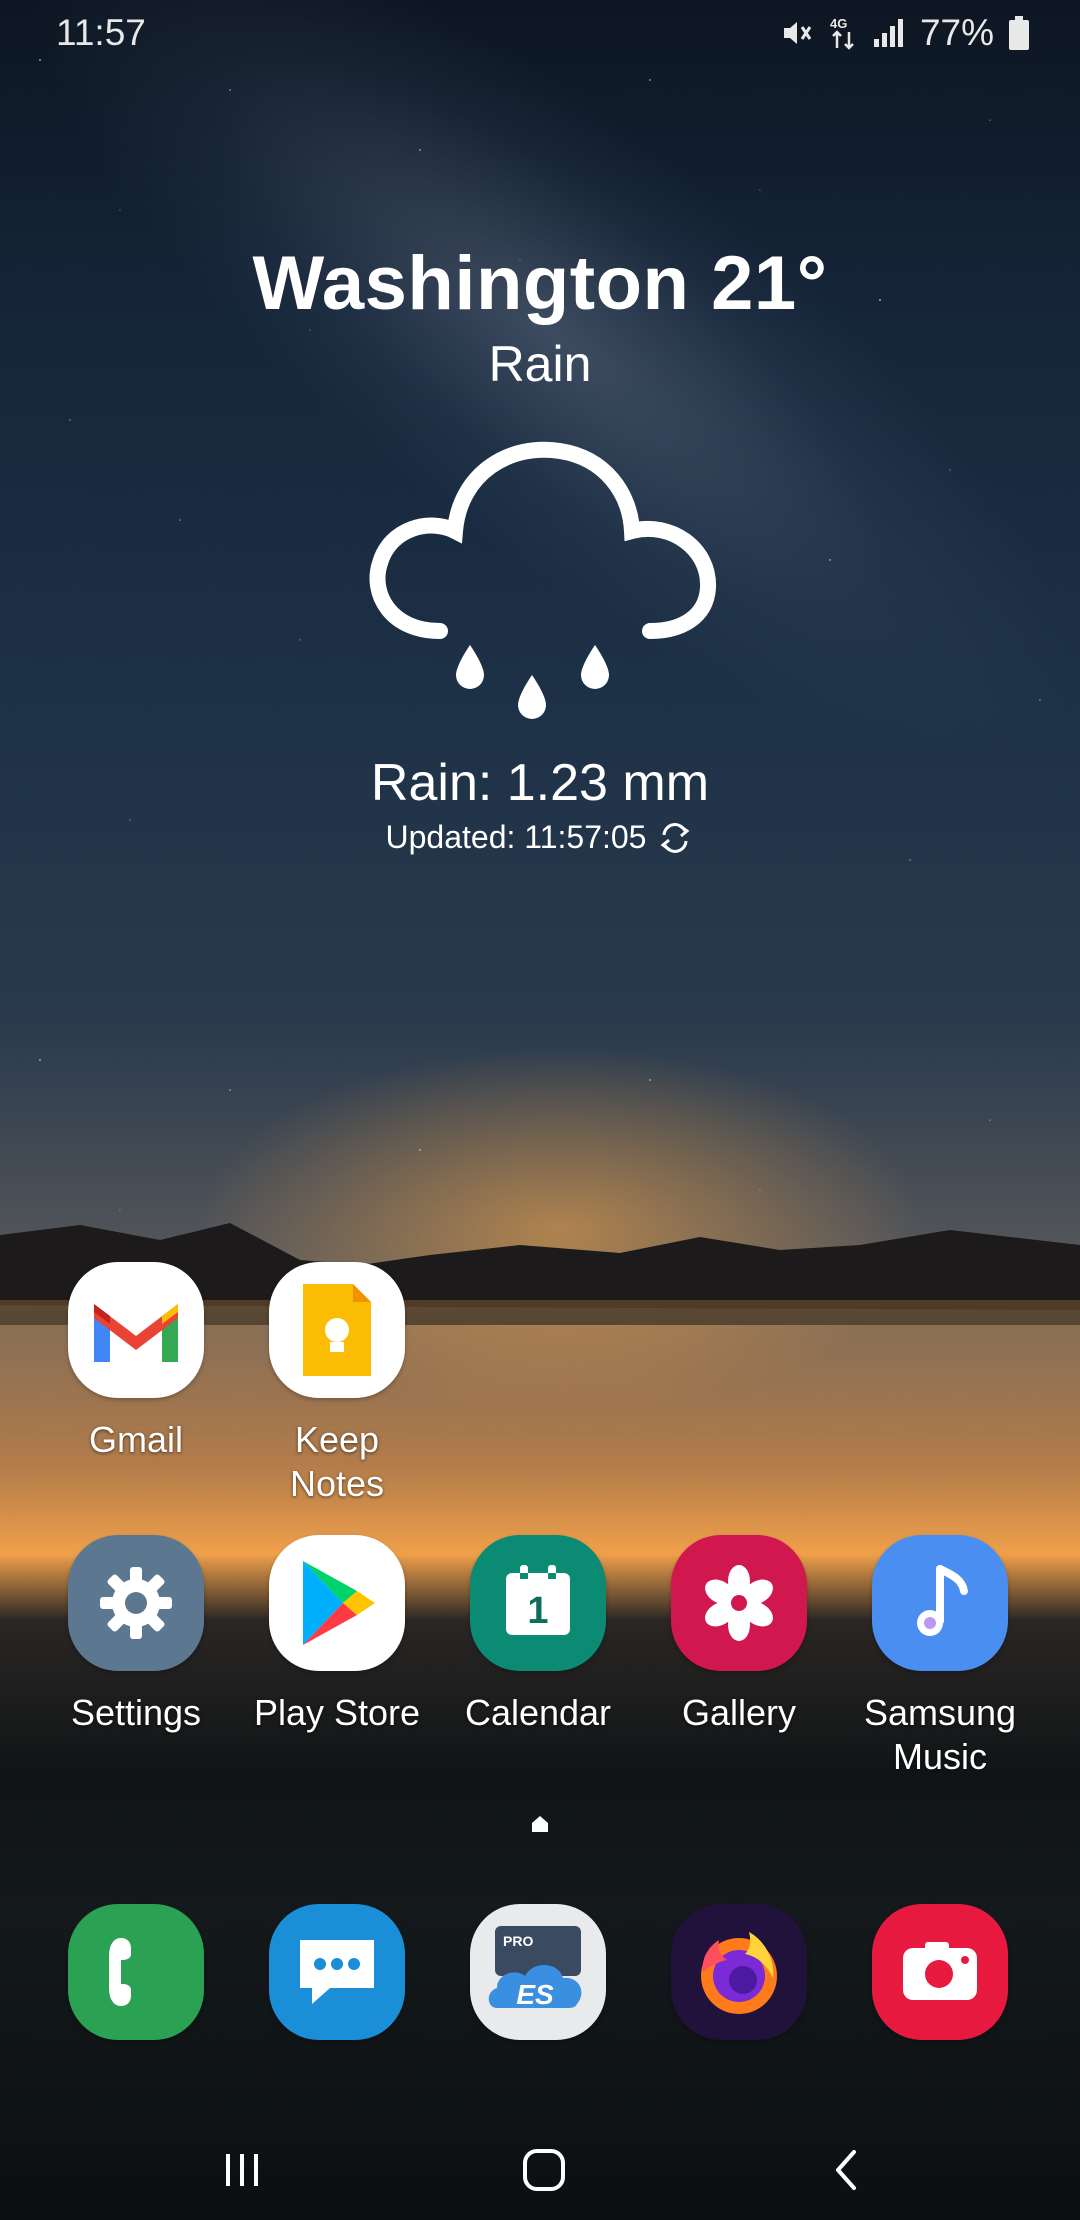 This screenshot has height=2220, width=1080. I want to click on gmail-icon, so click(136, 1330).